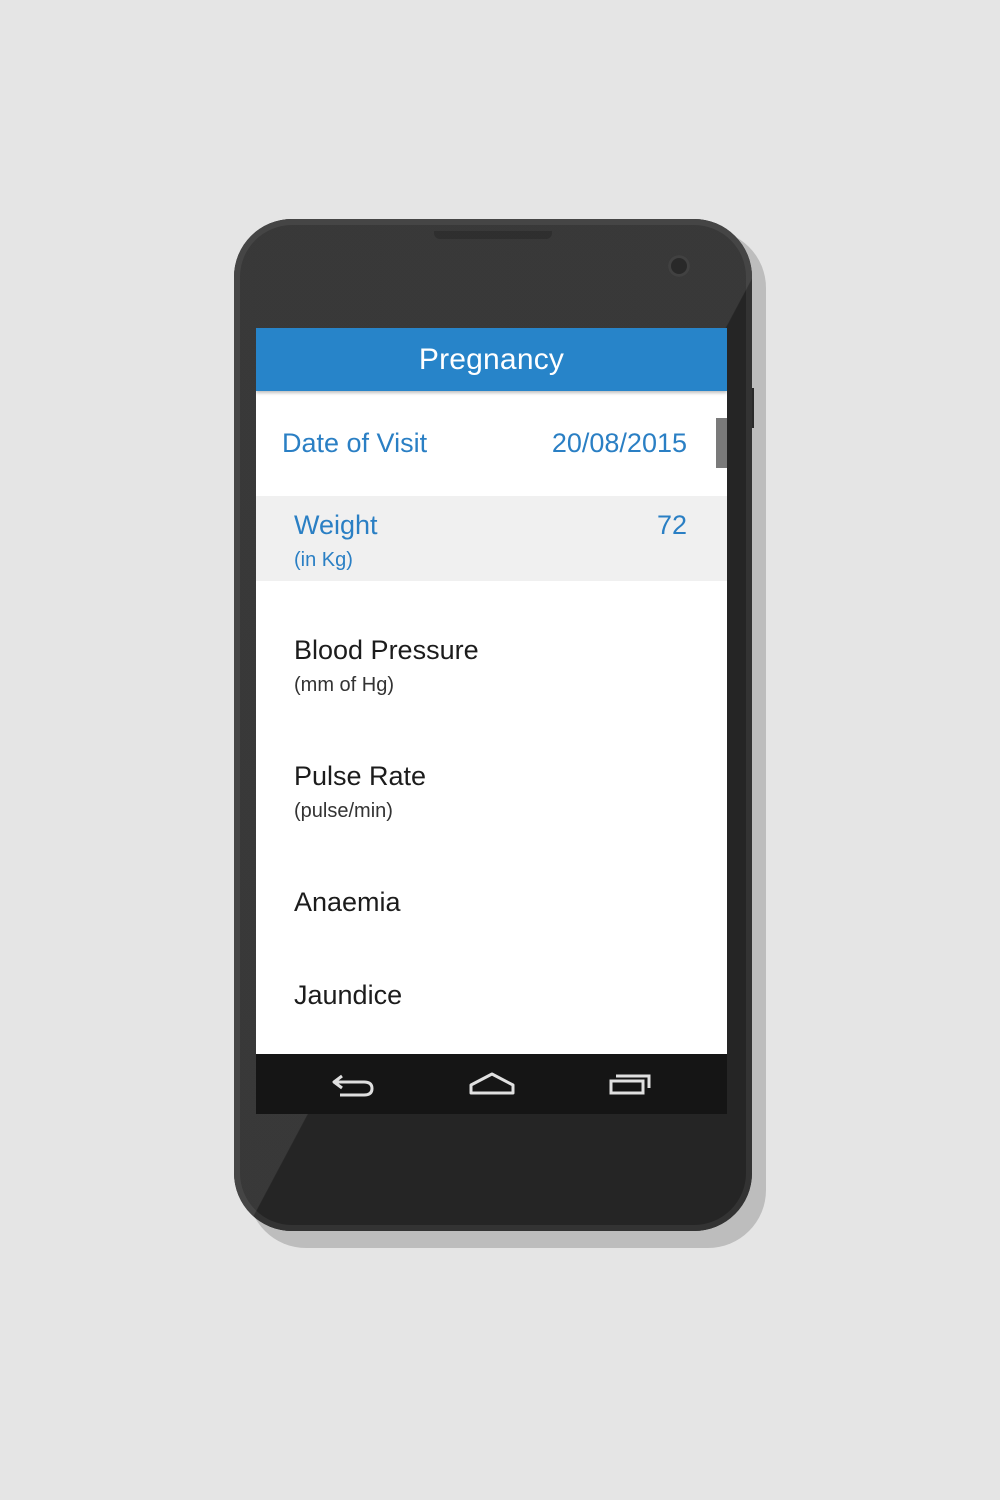 This screenshot has width=1000, height=1500. Describe the element at coordinates (491, 792) in the screenshot. I see `field-row-pulse-rate: Pulse Rate (pulse/min)` at that location.